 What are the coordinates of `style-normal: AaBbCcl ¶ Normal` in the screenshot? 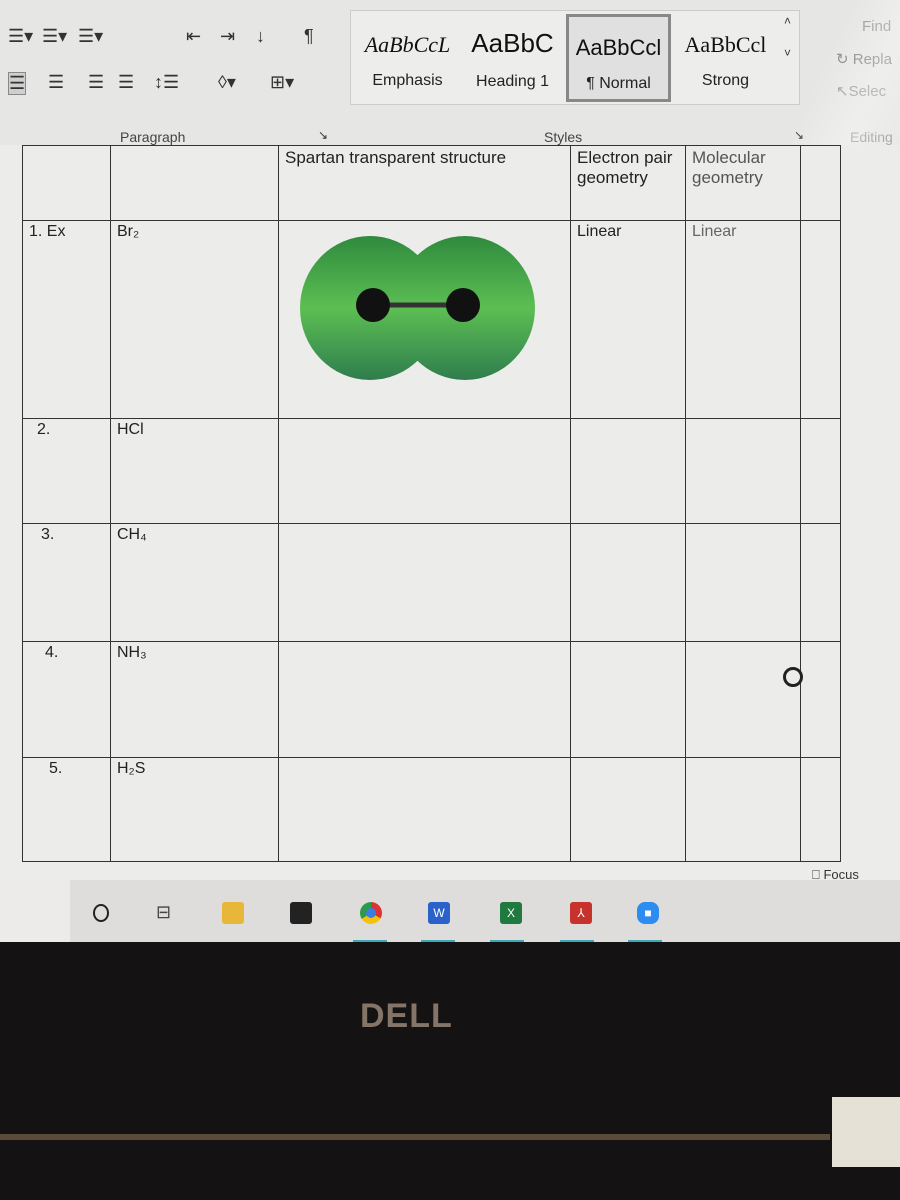 It's located at (618, 58).